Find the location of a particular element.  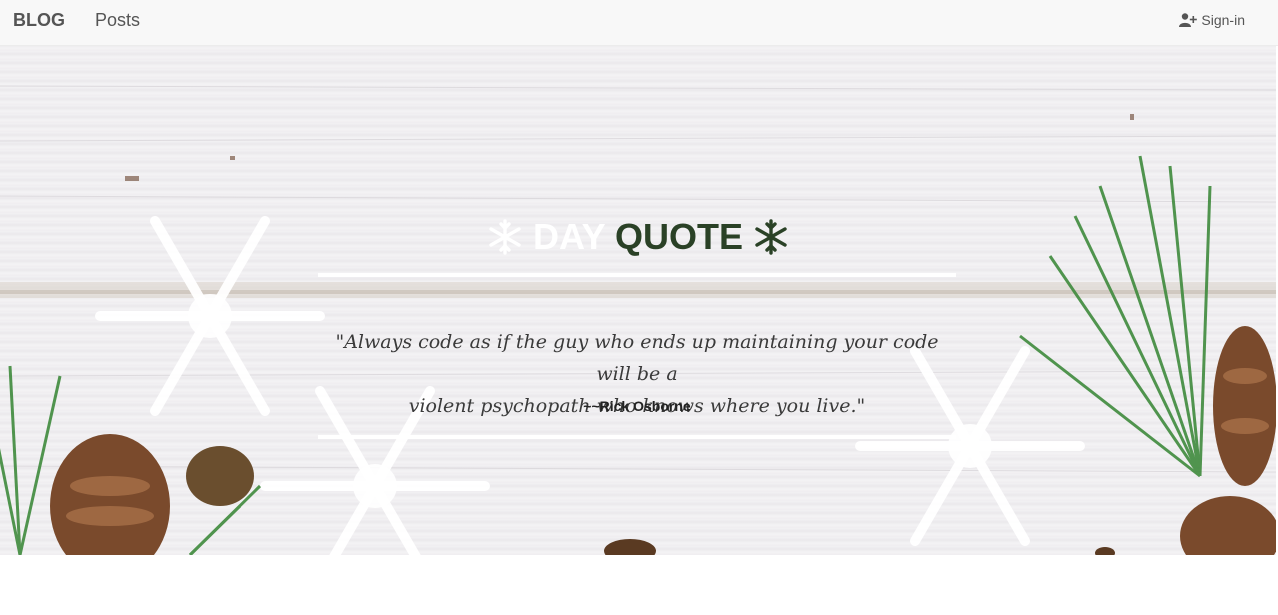

signin-link: Sign-in is located at coordinates (1212, 20).